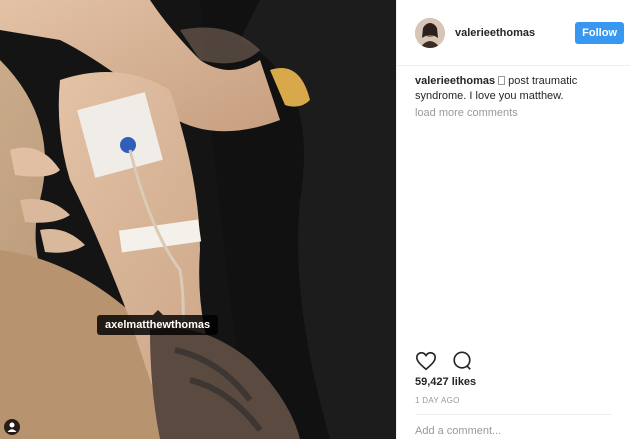  I want to click on emoji-placeholder-icon, so click(502, 80).